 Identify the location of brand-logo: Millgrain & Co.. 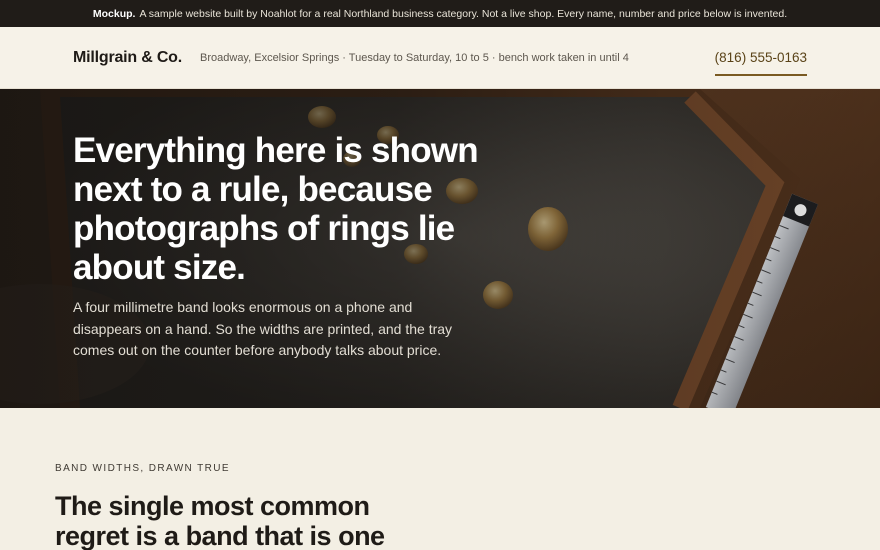
(127, 58).